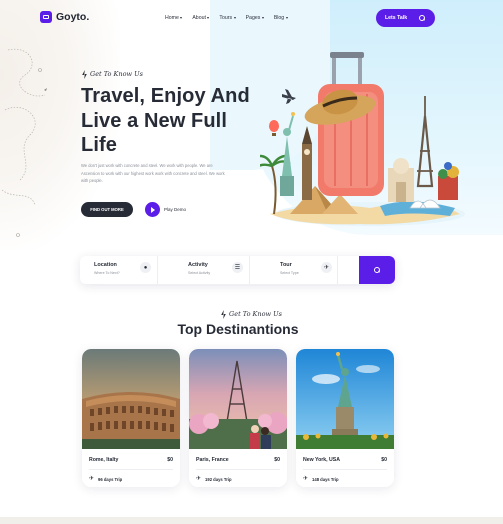  I want to click on card-location: Paris, France, so click(212, 460).